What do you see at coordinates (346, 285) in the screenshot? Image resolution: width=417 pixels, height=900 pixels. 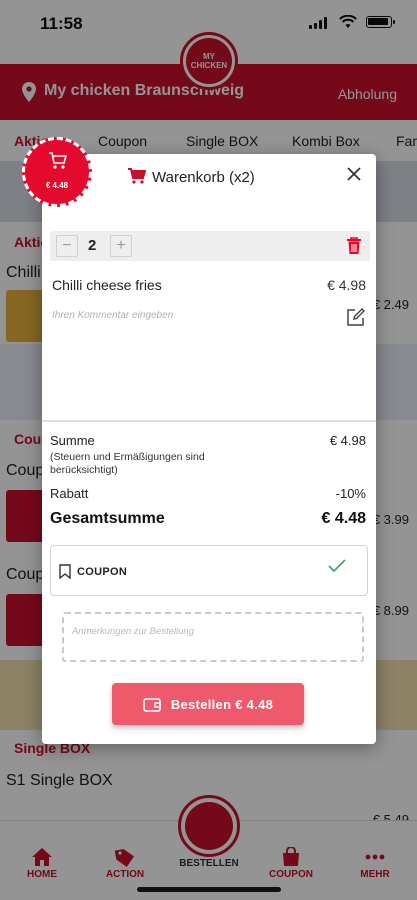 I see `cart-item-price: € 4.98` at bounding box center [346, 285].